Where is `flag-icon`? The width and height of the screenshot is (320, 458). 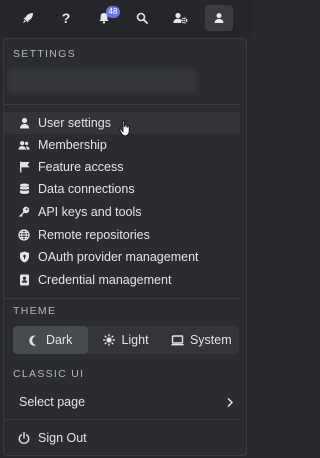 flag-icon is located at coordinates (24, 167).